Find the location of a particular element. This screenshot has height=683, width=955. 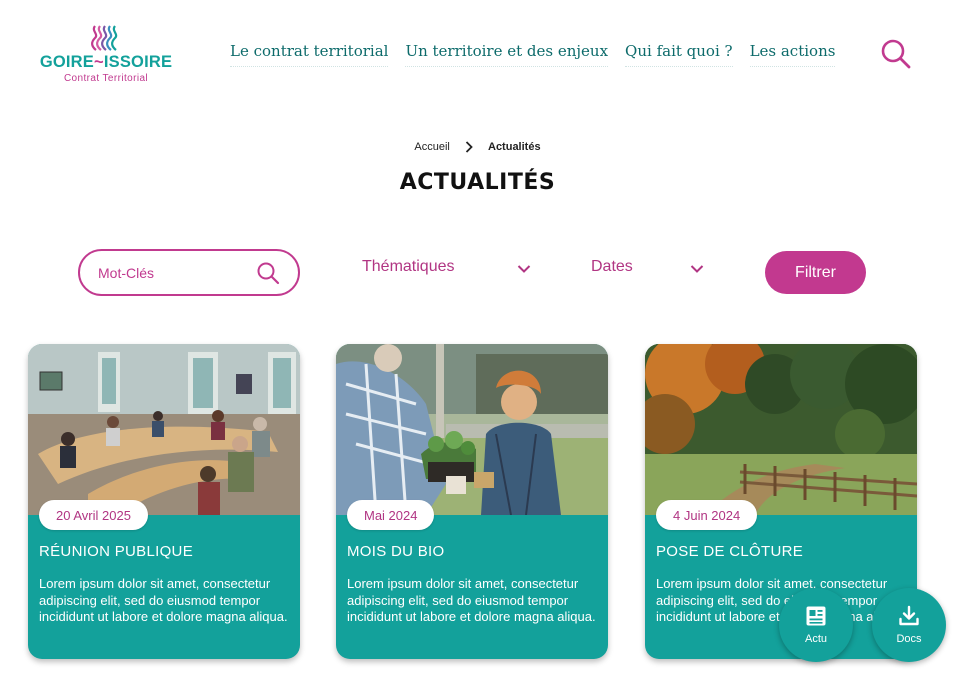

card-title: RÉUNION PUBLIQUE is located at coordinates (116, 551).